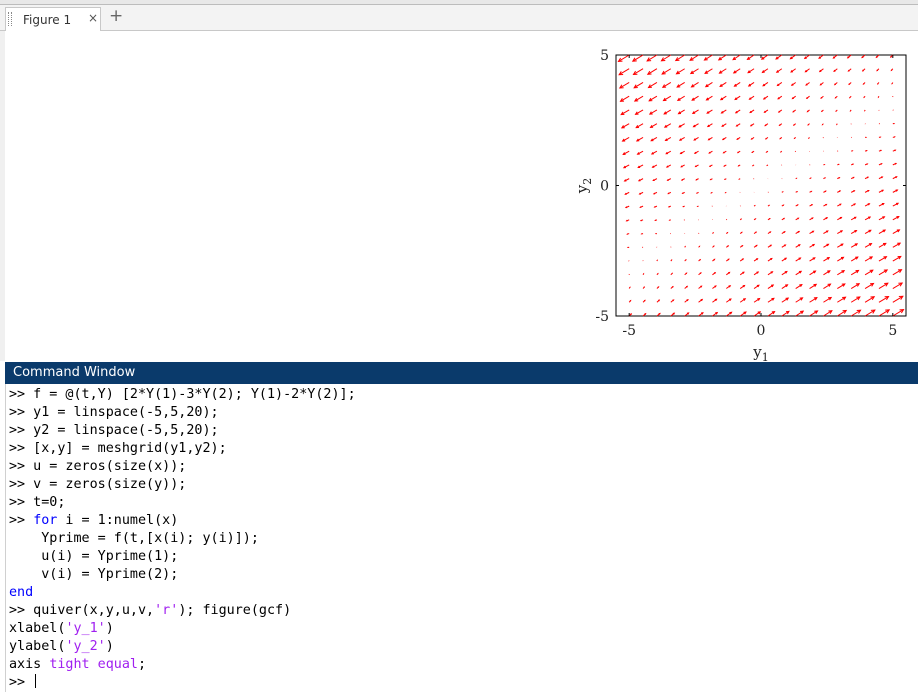  I want to click on command-line: >> y2 = linspace(-5,5,20);, so click(182, 431).